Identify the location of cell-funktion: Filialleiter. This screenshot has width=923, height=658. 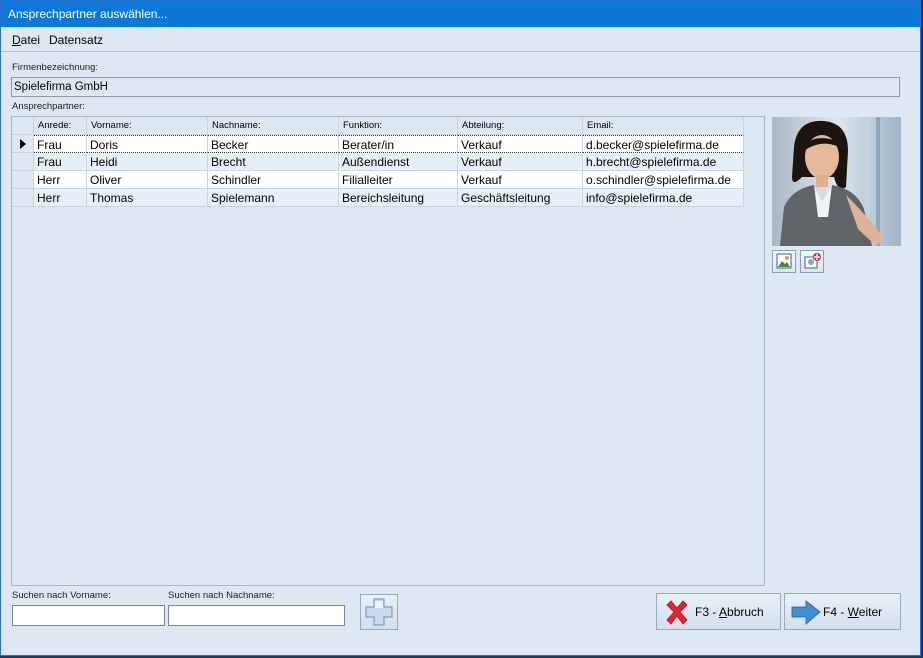
(398, 180).